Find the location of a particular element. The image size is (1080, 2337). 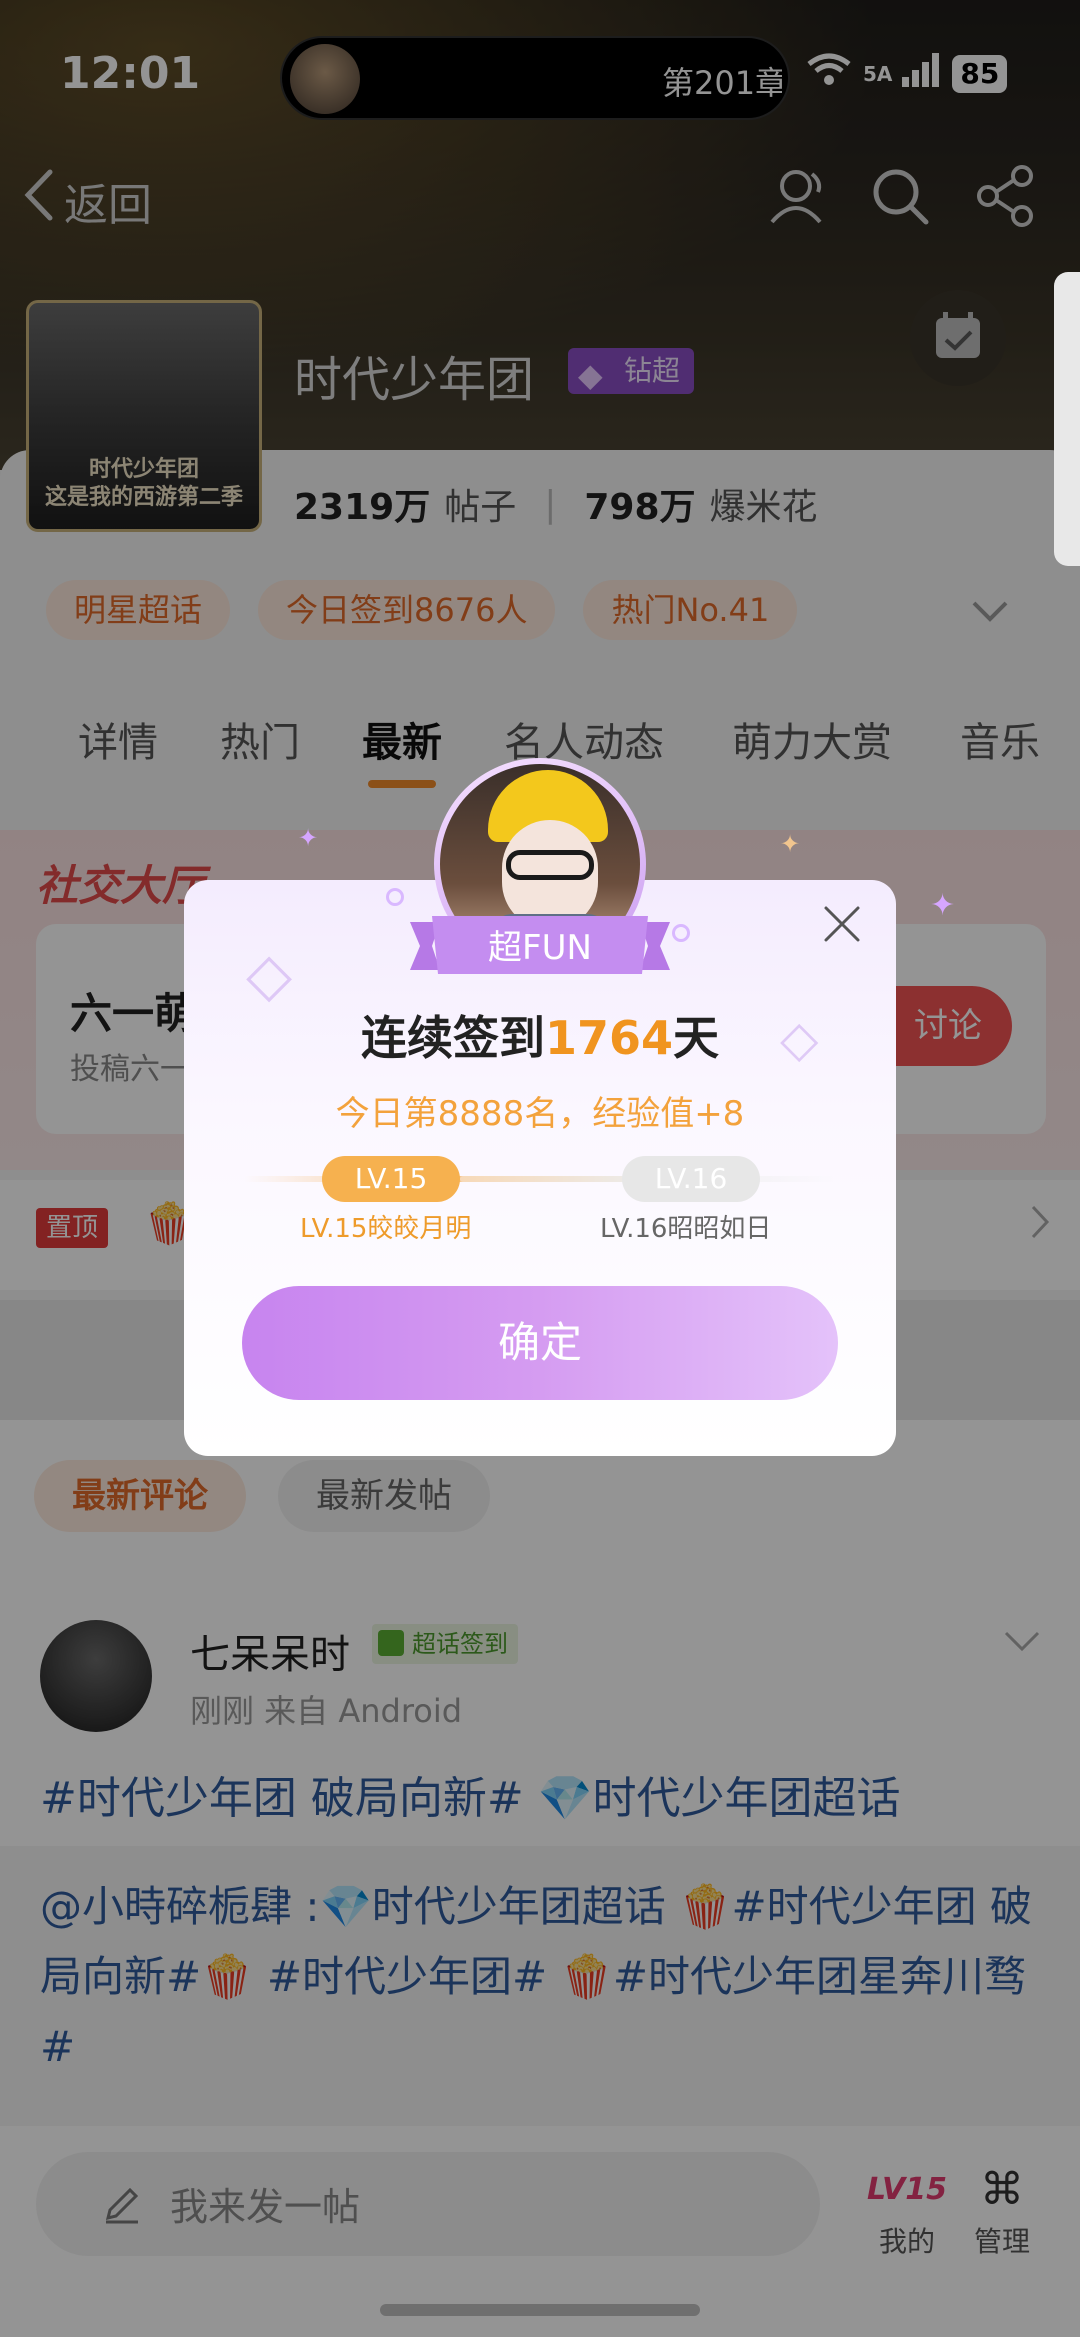

title-suffix: 天 is located at coordinates (696, 1038).